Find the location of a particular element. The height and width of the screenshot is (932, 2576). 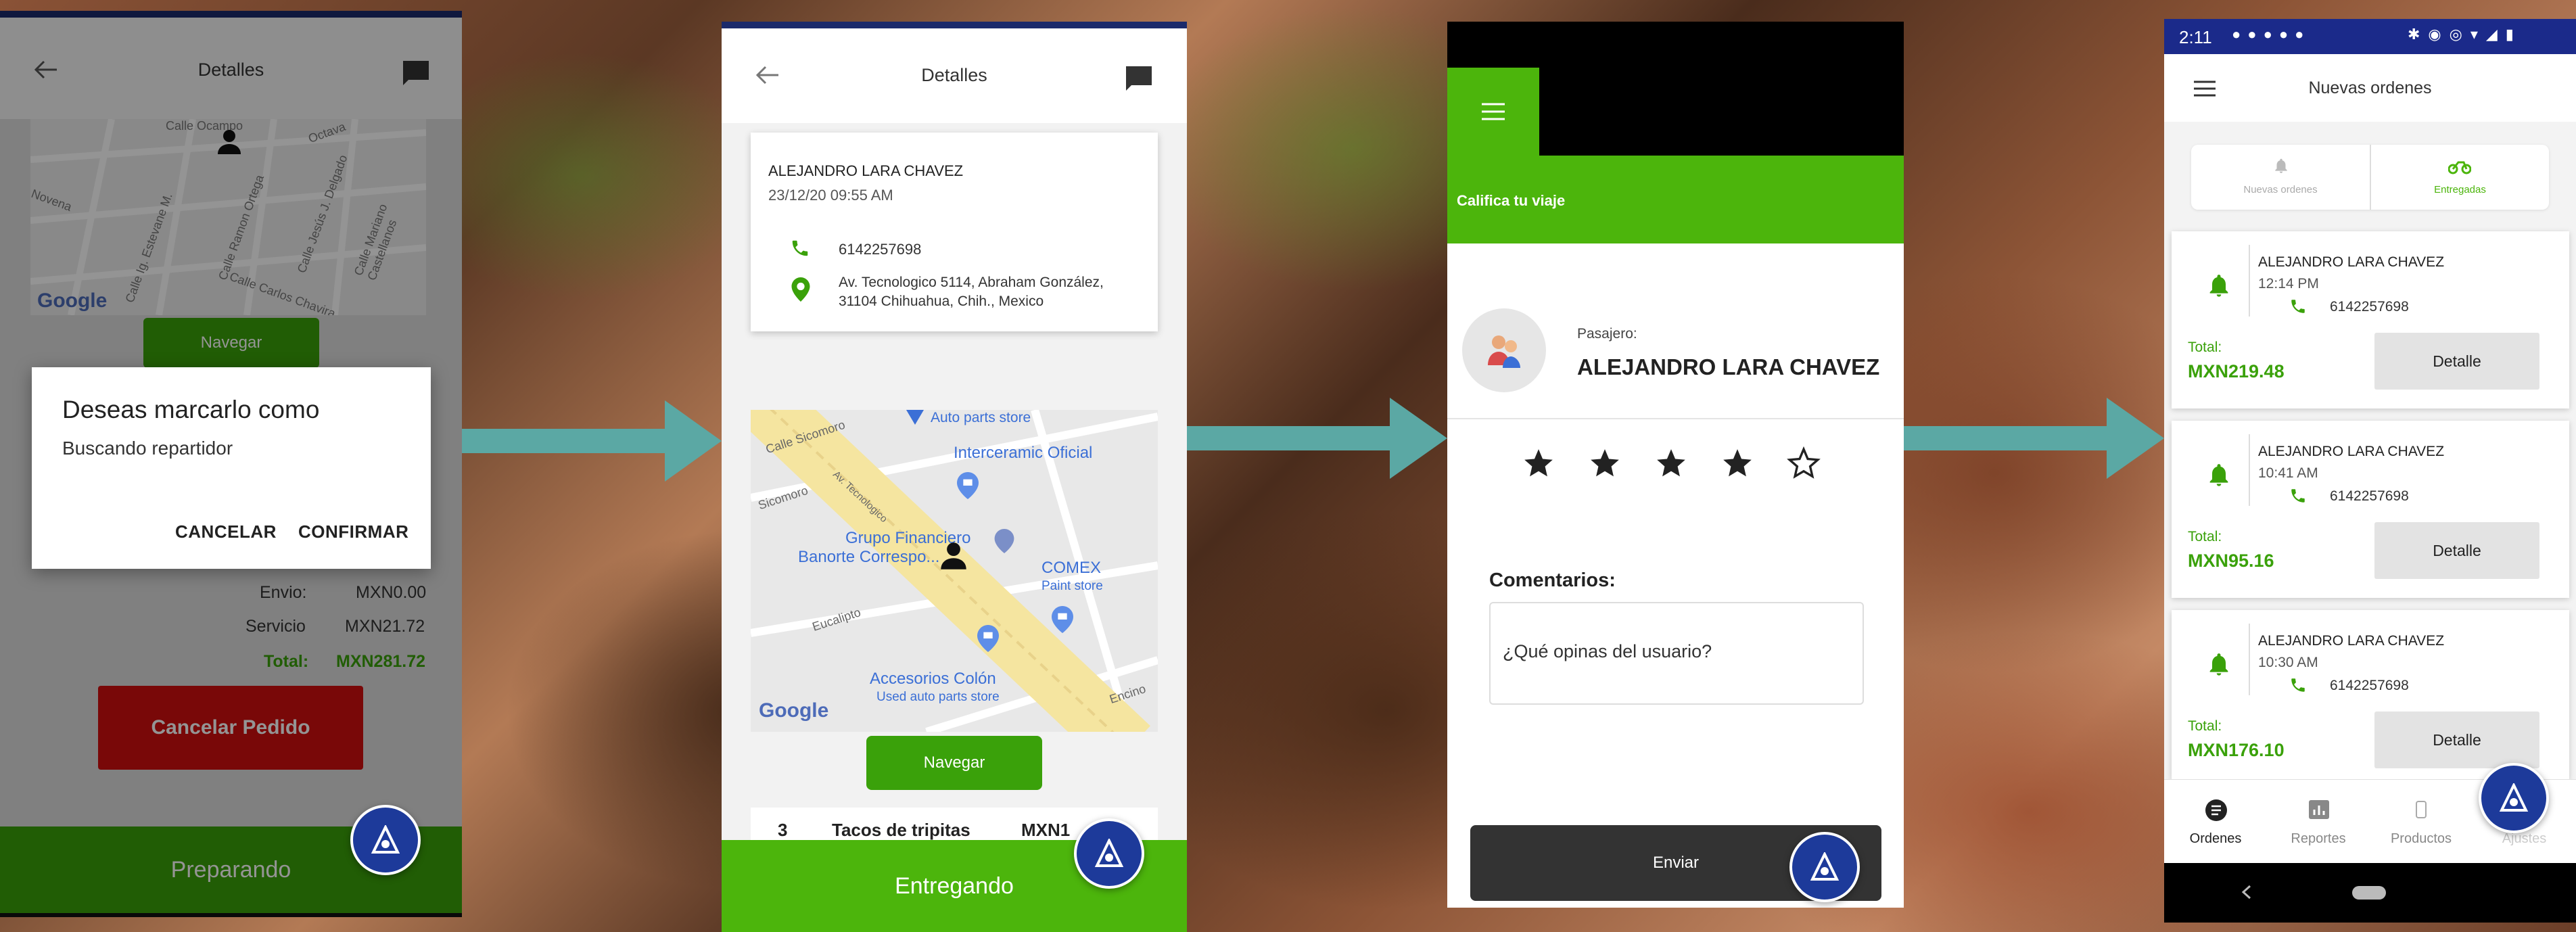

nav-item-productos: Productos is located at coordinates (2421, 822).